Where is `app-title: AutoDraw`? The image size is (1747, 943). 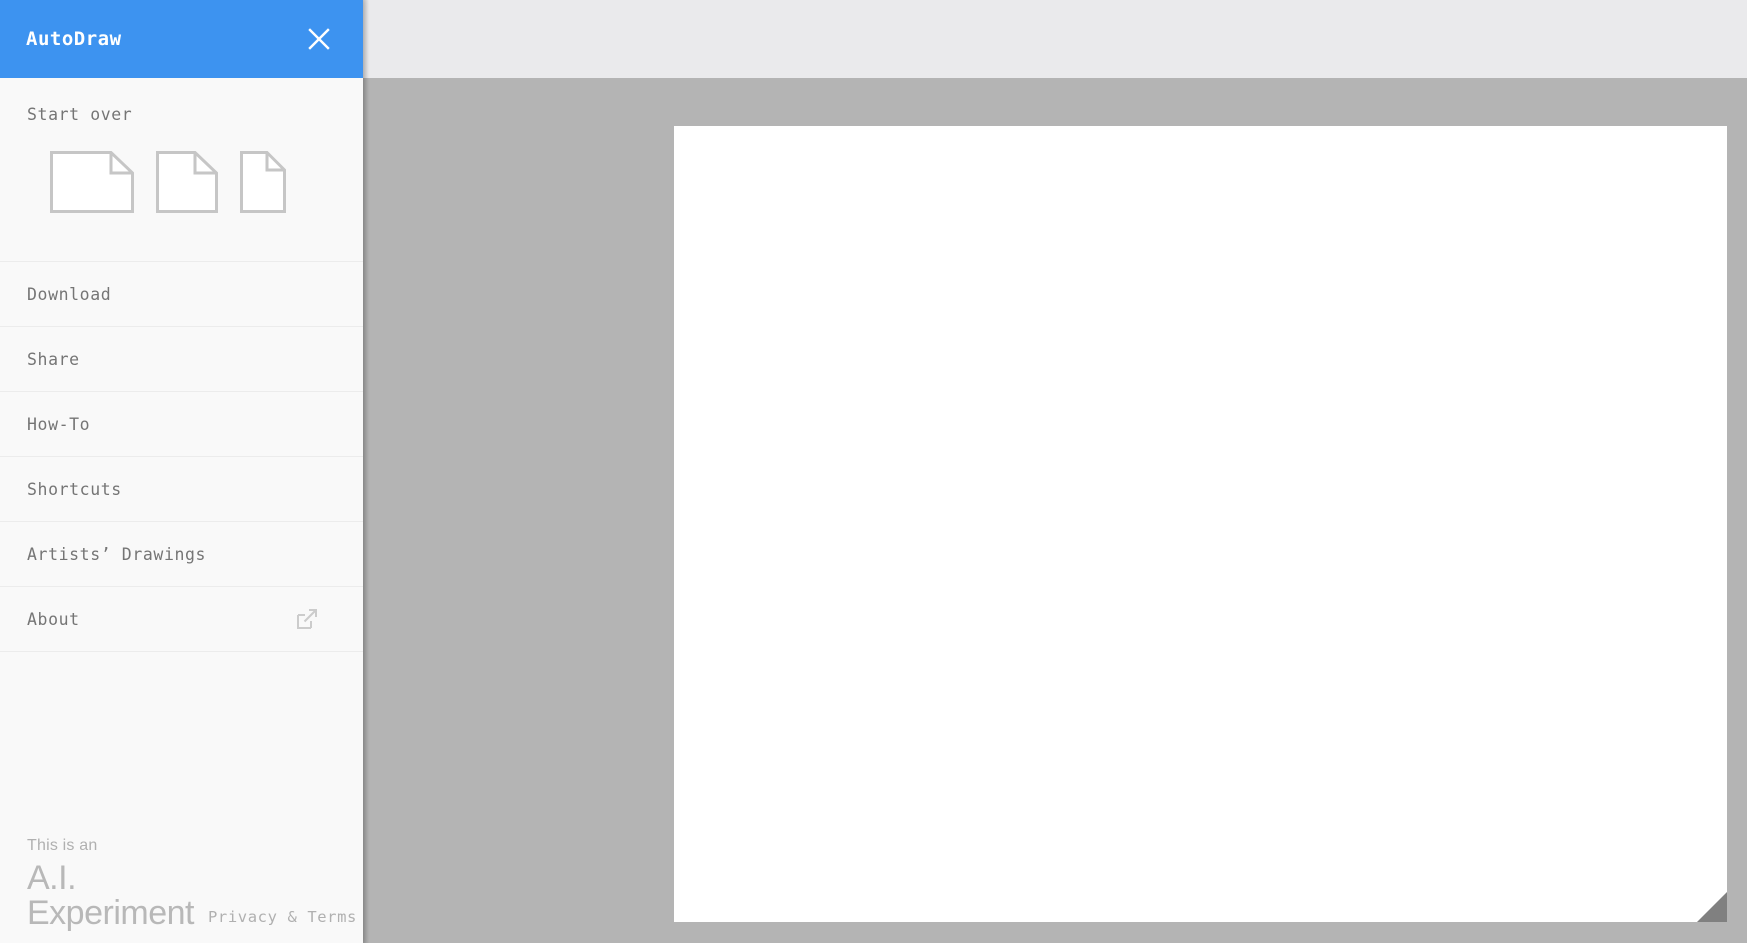 app-title: AutoDraw is located at coordinates (74, 39).